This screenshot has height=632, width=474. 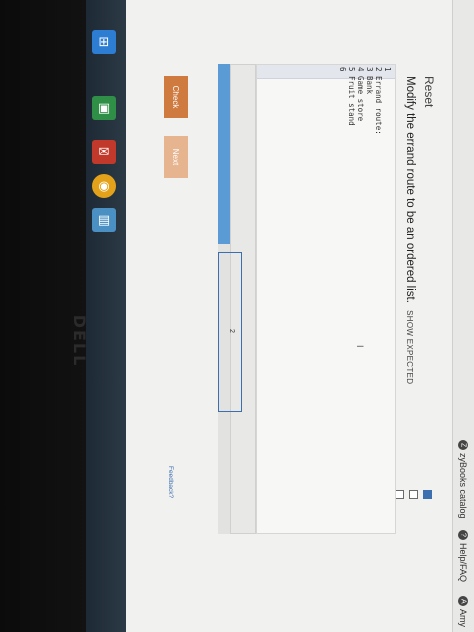 I want to click on text-cursor-icon: I, so click(x=360, y=346).